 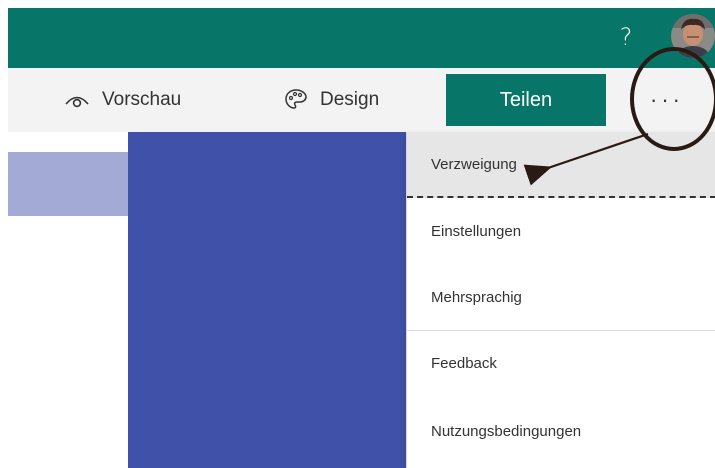 What do you see at coordinates (296, 100) in the screenshot?
I see `palette-icon` at bounding box center [296, 100].